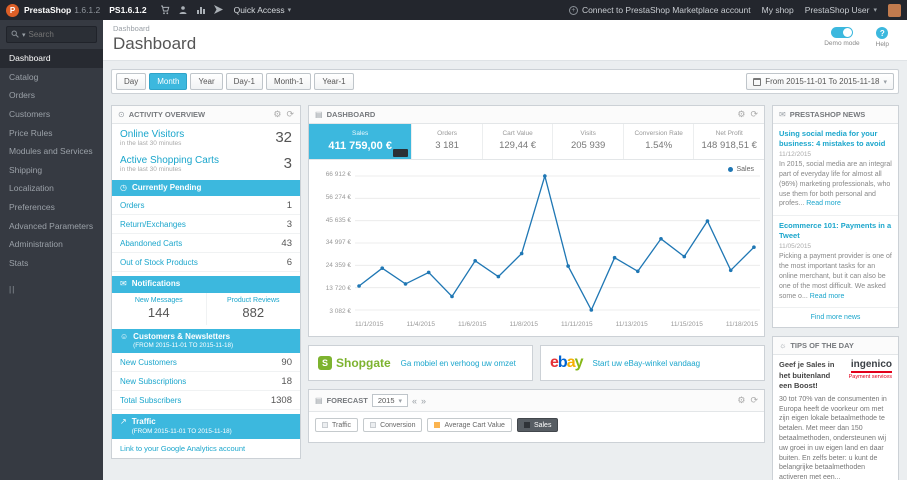 The height and width of the screenshot is (480, 907). I want to click on sidebar-item-shipping: Shipping, so click(51, 170).